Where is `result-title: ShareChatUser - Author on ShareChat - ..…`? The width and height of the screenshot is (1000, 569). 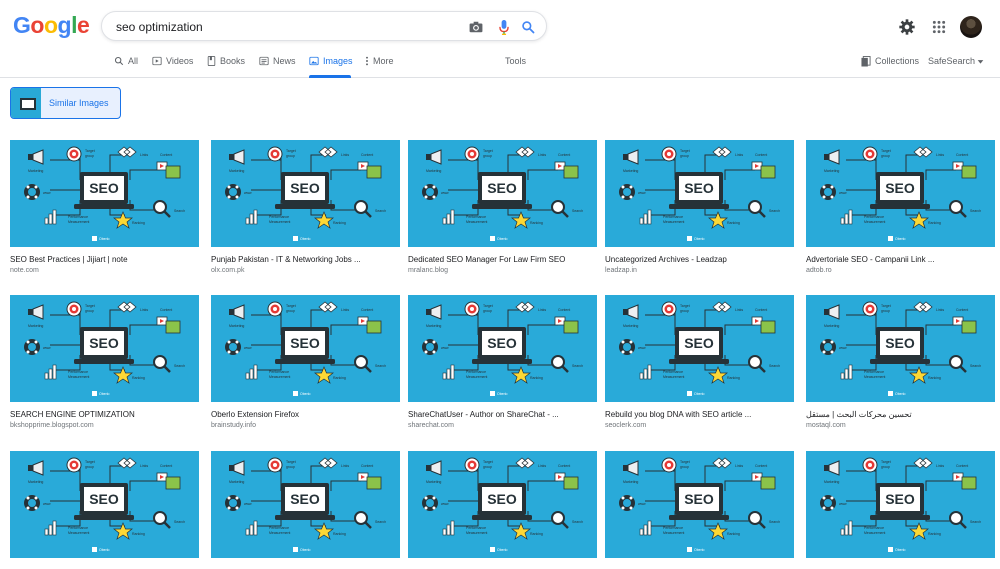
result-title: ShareChatUser - Author on ShareChat - ..… is located at coordinates (502, 414).